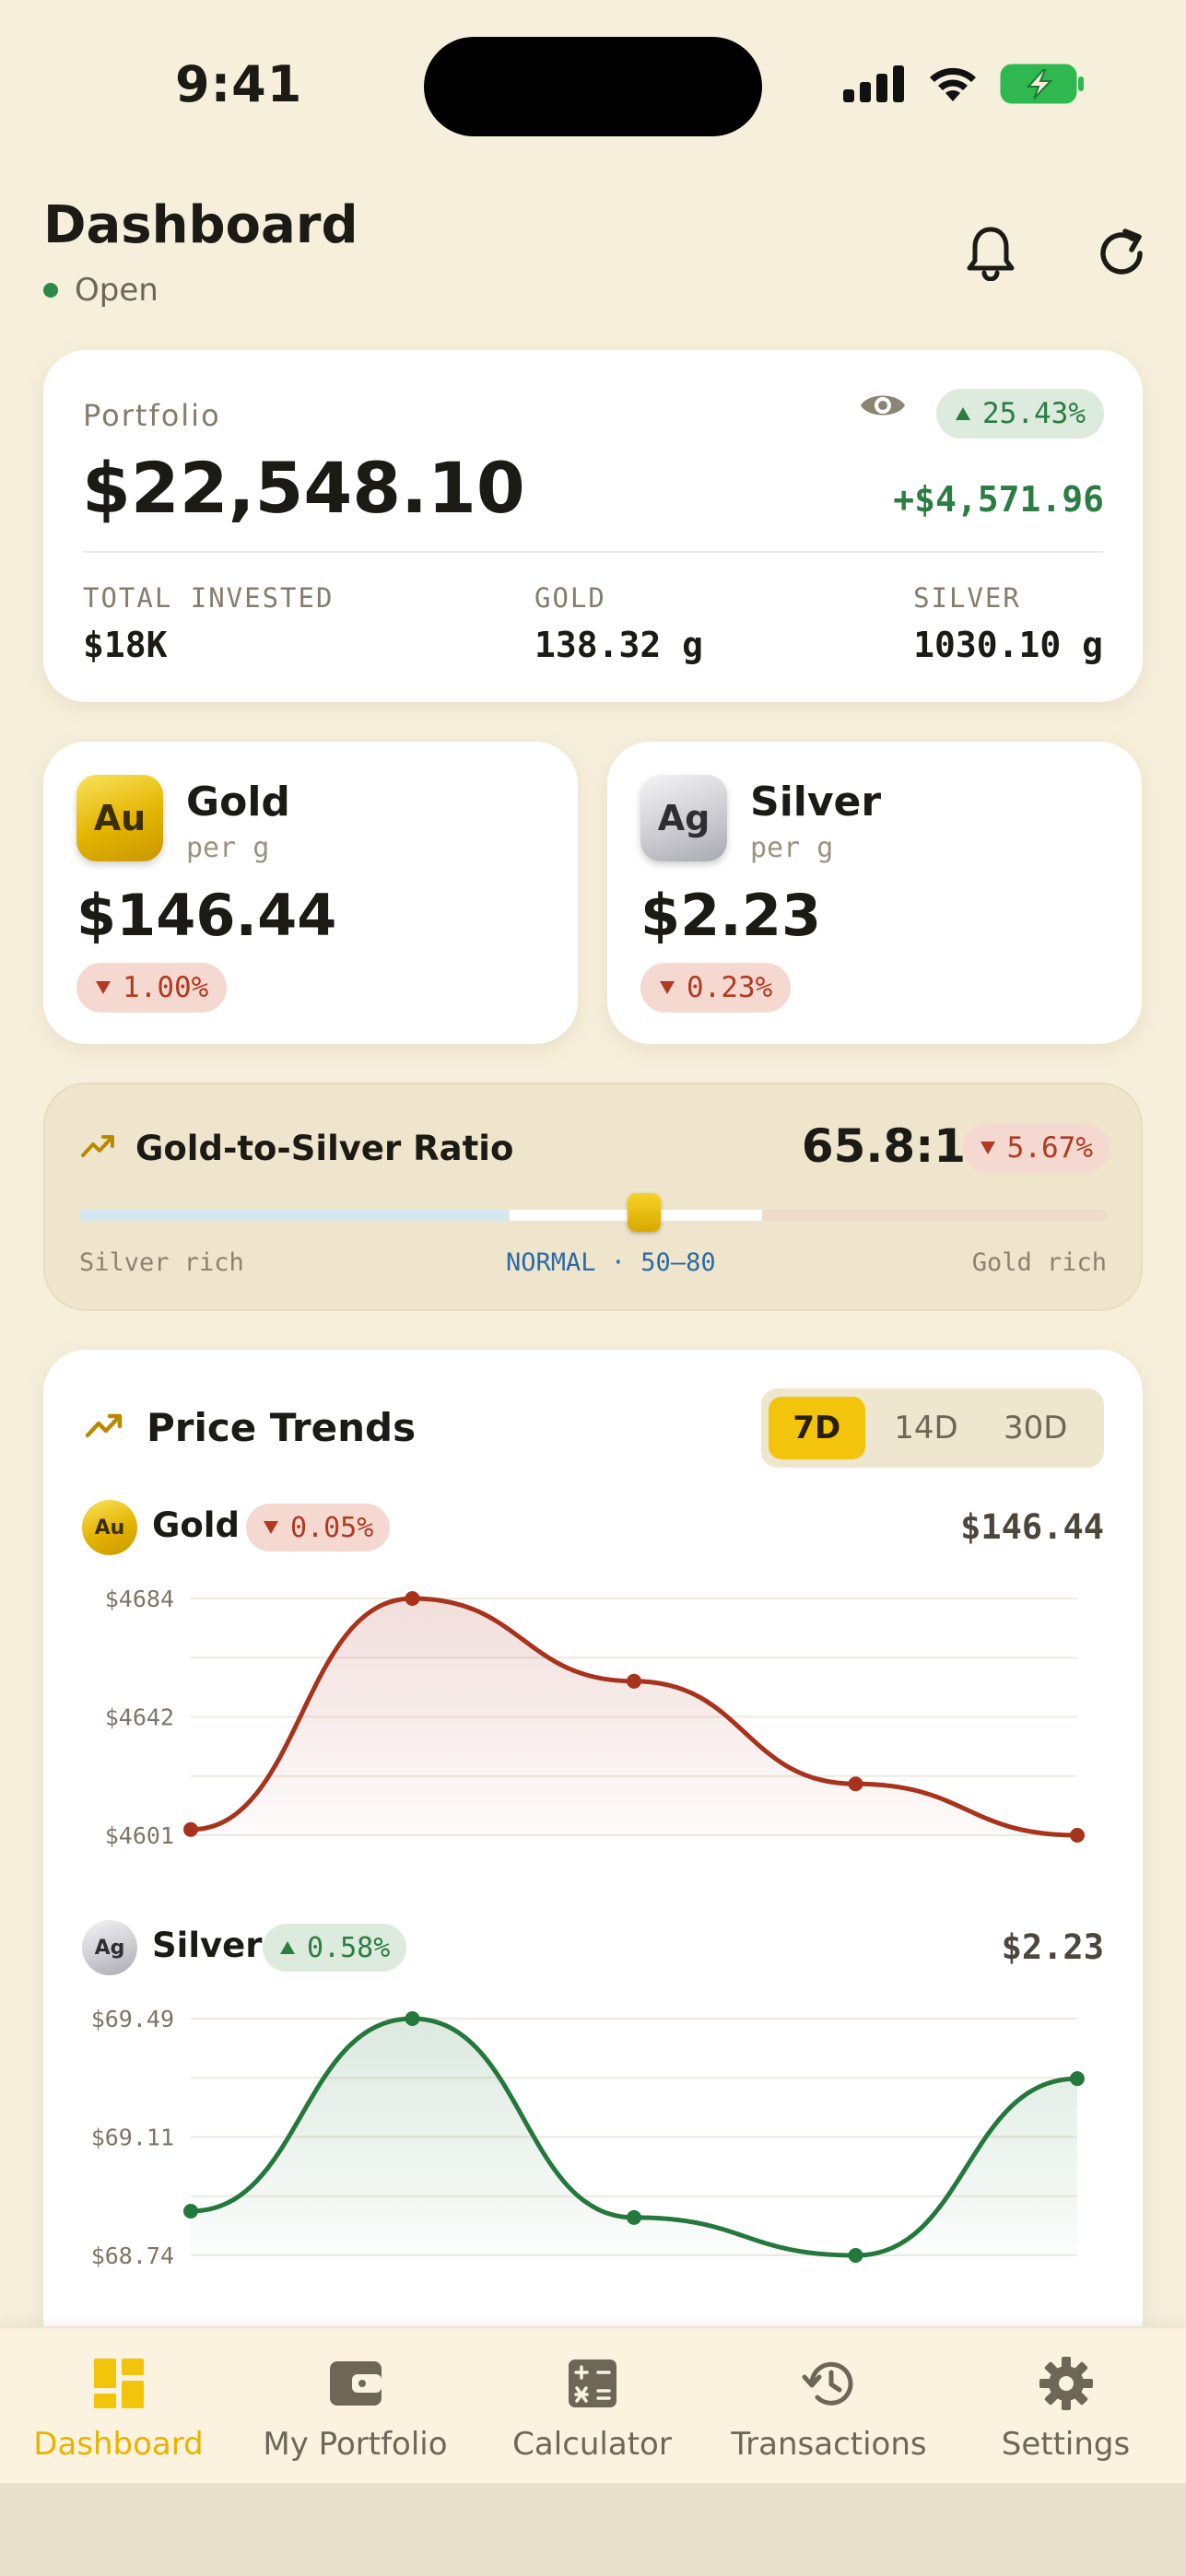 The image size is (1186, 2576). Describe the element at coordinates (209, 598) in the screenshot. I see `stat-label: TOTAL INVESTED` at that location.